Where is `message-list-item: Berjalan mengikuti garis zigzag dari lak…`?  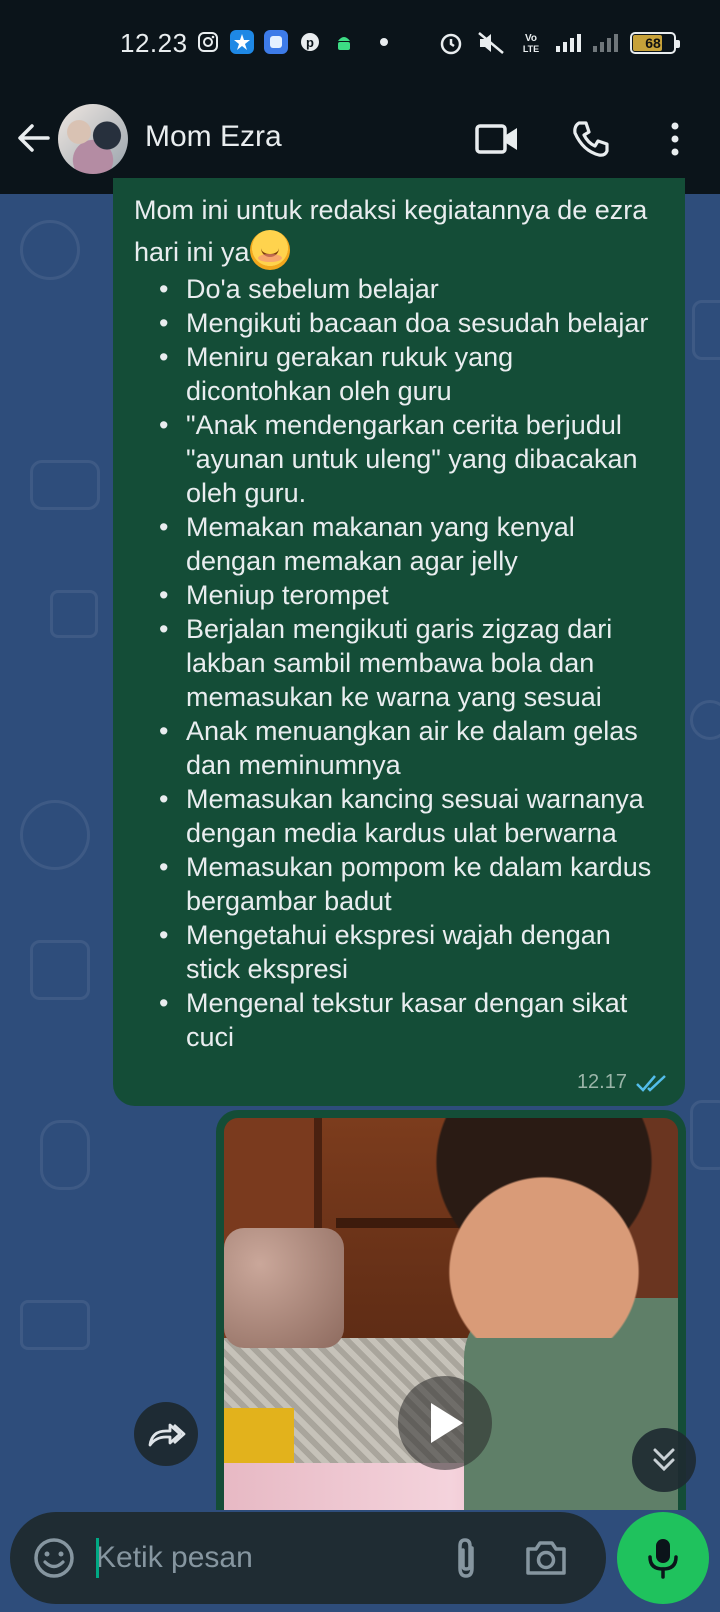 message-list-item: Berjalan mengikuti garis zigzag dari lak… is located at coordinates (399, 663).